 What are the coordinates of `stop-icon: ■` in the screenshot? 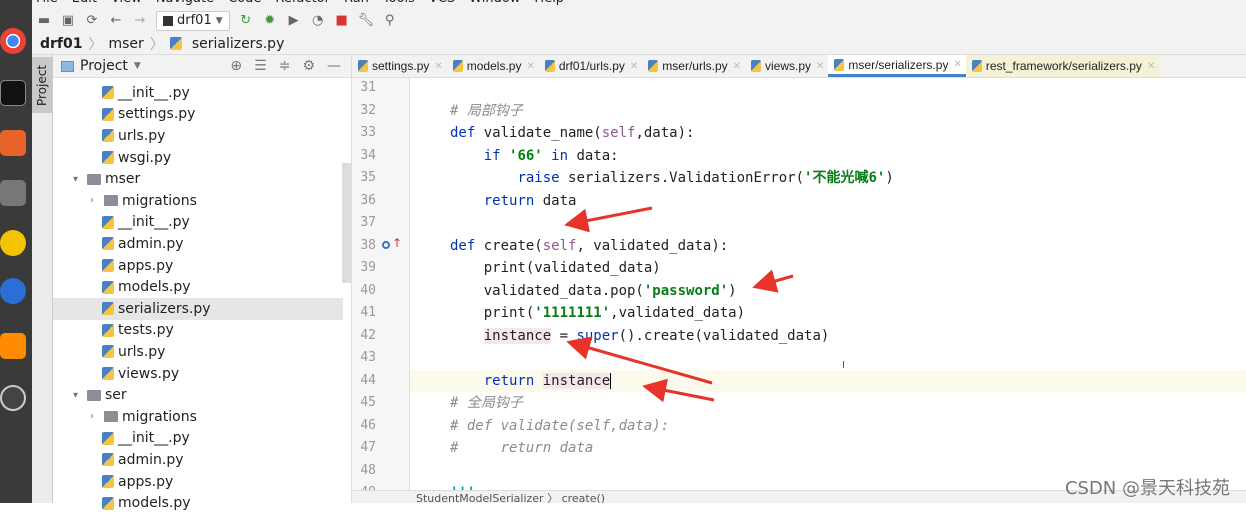 It's located at (342, 20).